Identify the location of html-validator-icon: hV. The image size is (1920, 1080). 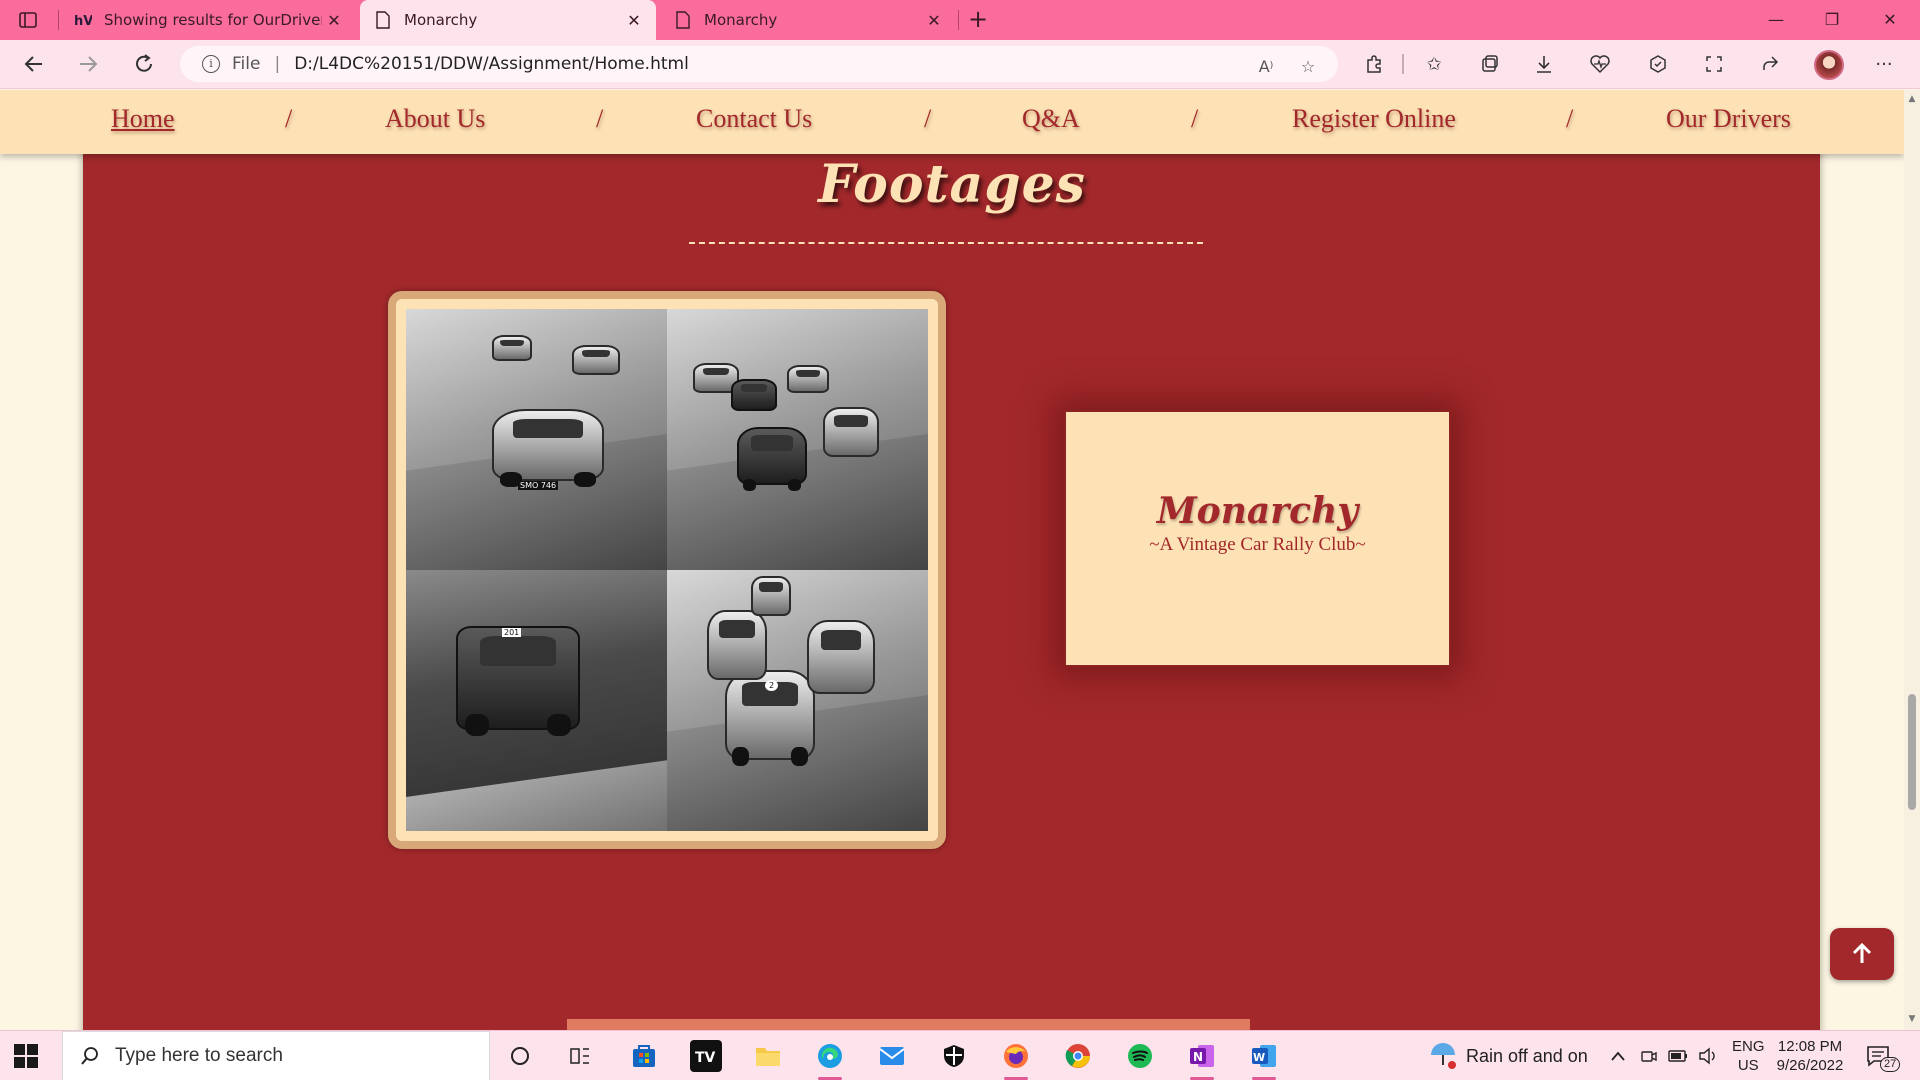
(83, 20).